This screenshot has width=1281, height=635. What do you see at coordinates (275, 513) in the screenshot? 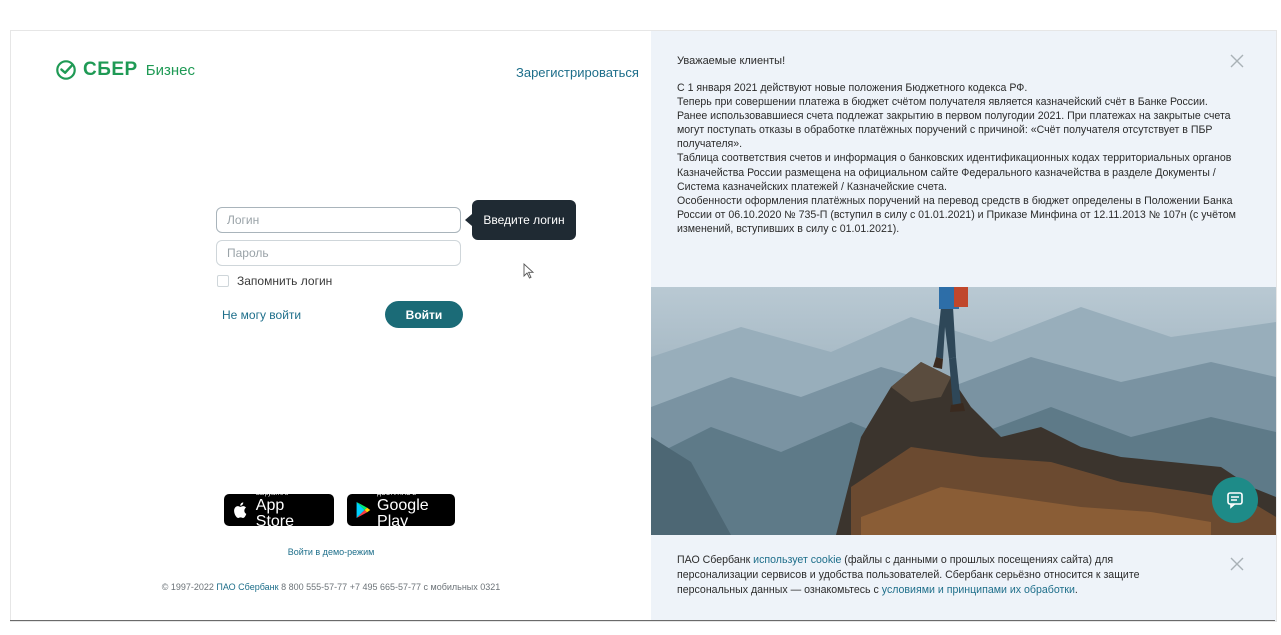
I see `app-store-label: App Store` at bounding box center [275, 513].